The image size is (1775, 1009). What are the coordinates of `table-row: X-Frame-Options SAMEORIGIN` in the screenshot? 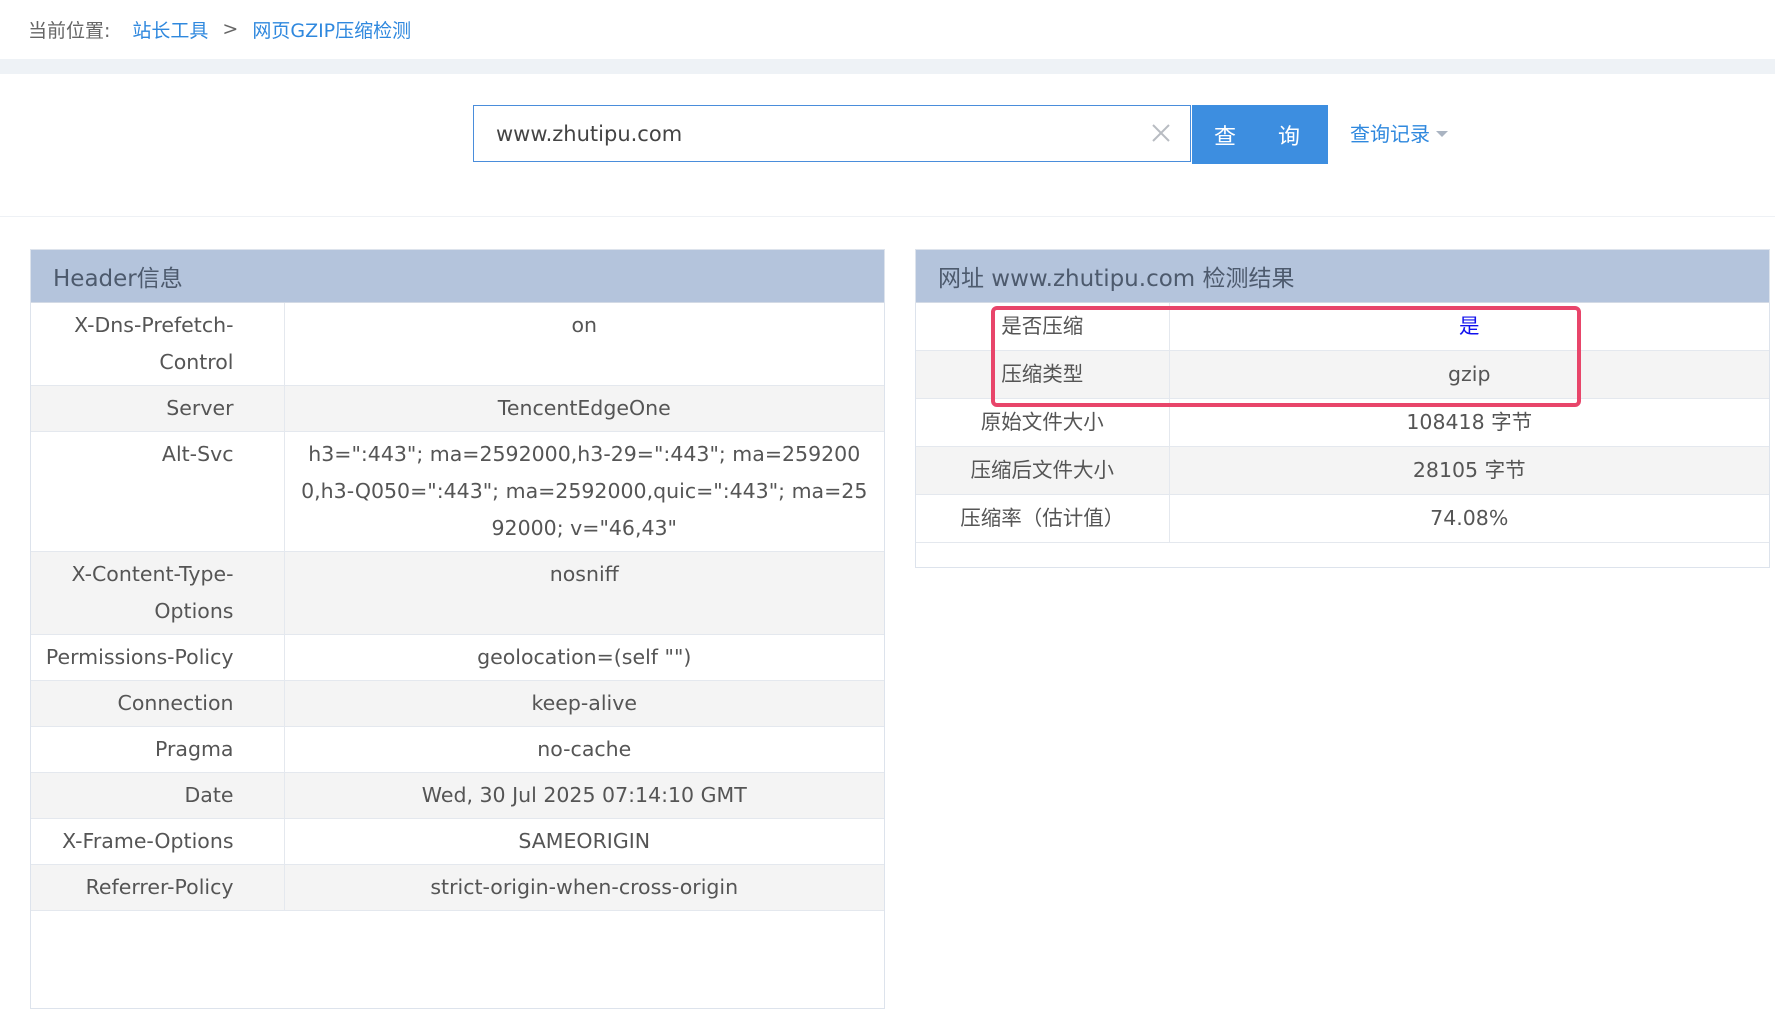 It's located at (457, 841).